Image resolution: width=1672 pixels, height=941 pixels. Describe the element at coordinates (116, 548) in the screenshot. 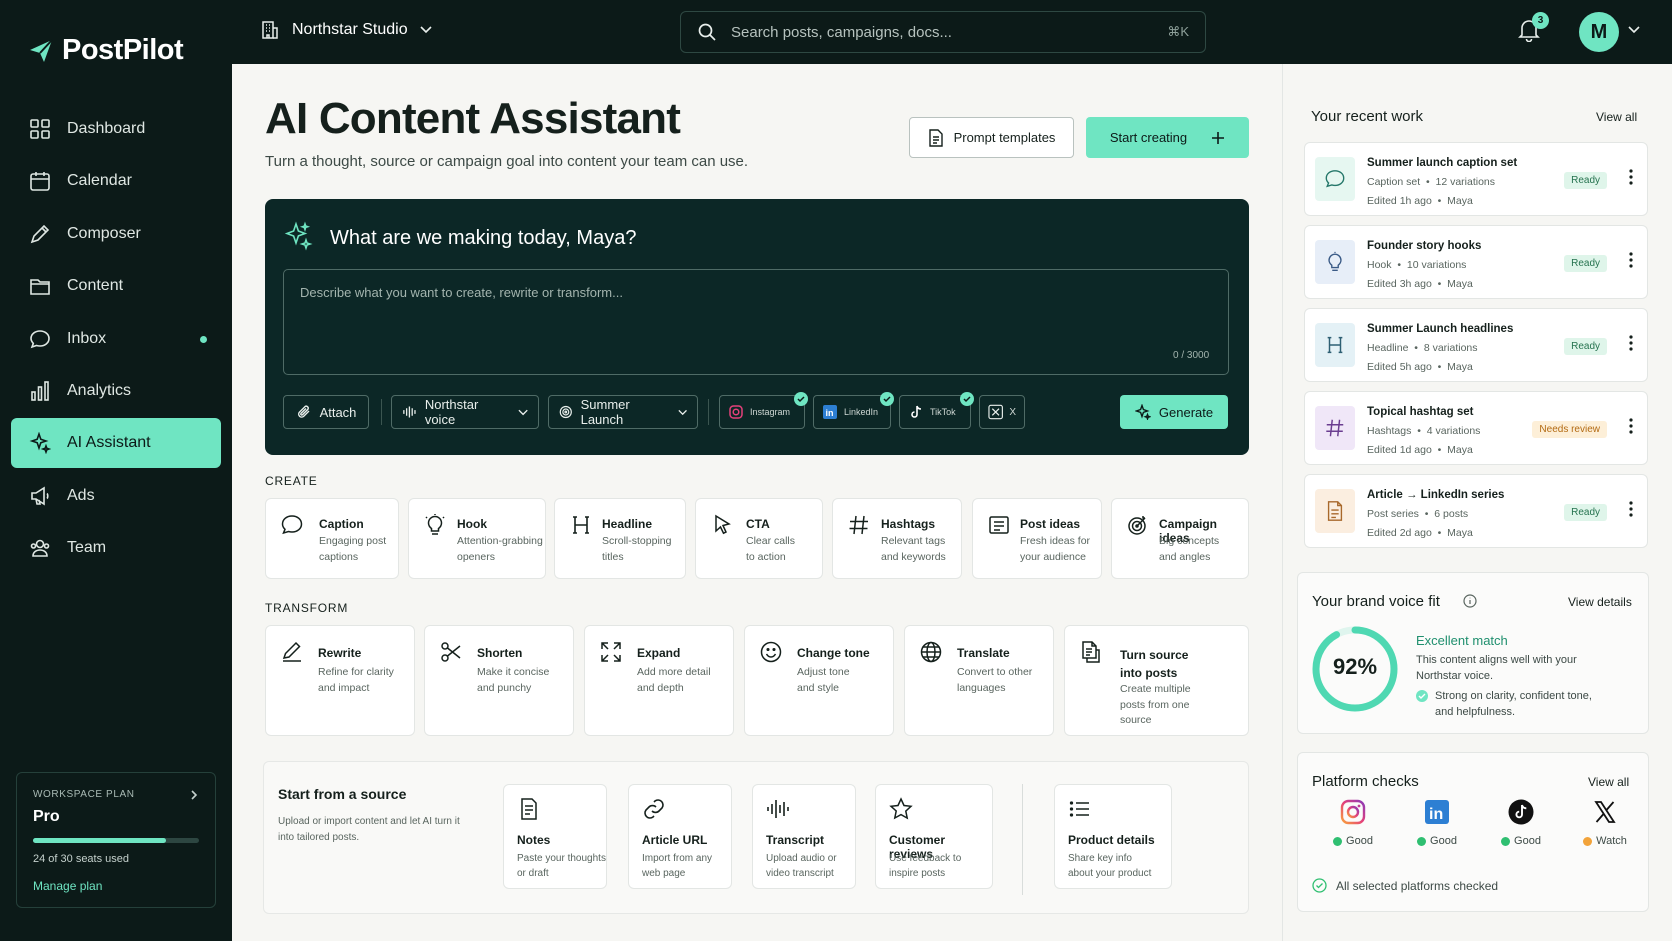

I see `sidebar-item-team: Team` at that location.